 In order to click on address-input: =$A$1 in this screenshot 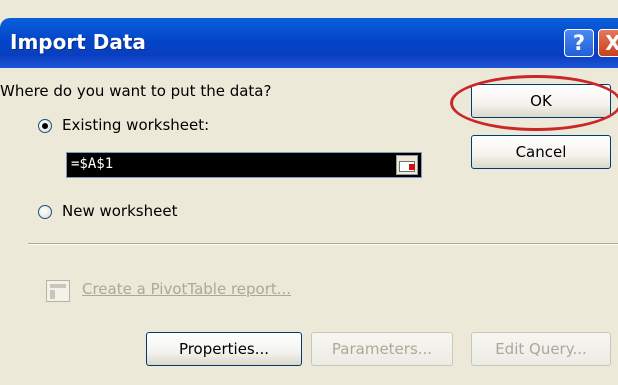, I will do `click(244, 165)`.